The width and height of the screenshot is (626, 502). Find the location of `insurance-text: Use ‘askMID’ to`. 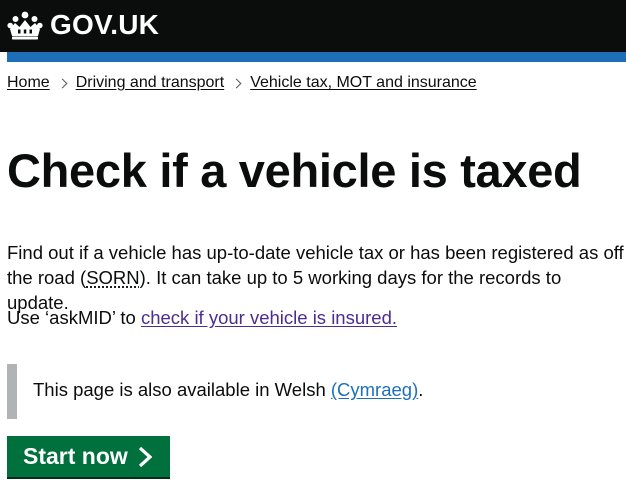

insurance-text: Use ‘askMID’ to is located at coordinates (74, 317).